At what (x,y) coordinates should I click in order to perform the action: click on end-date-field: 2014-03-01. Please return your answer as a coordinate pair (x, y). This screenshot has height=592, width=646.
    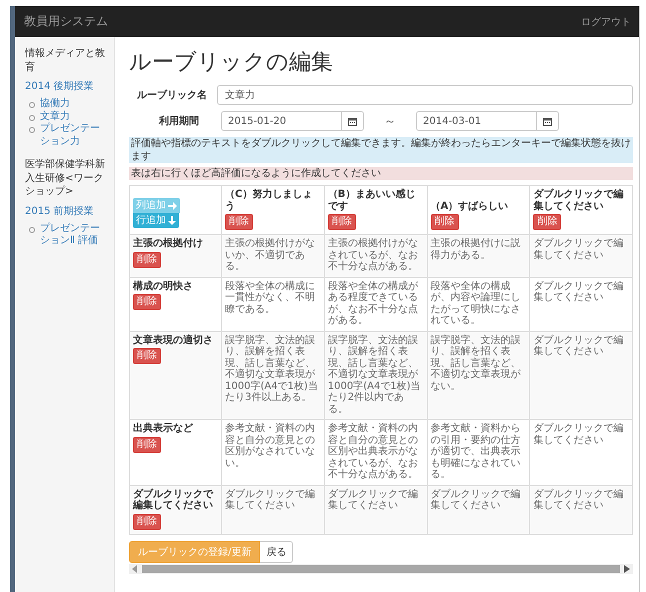
    Looking at the image, I should click on (476, 121).